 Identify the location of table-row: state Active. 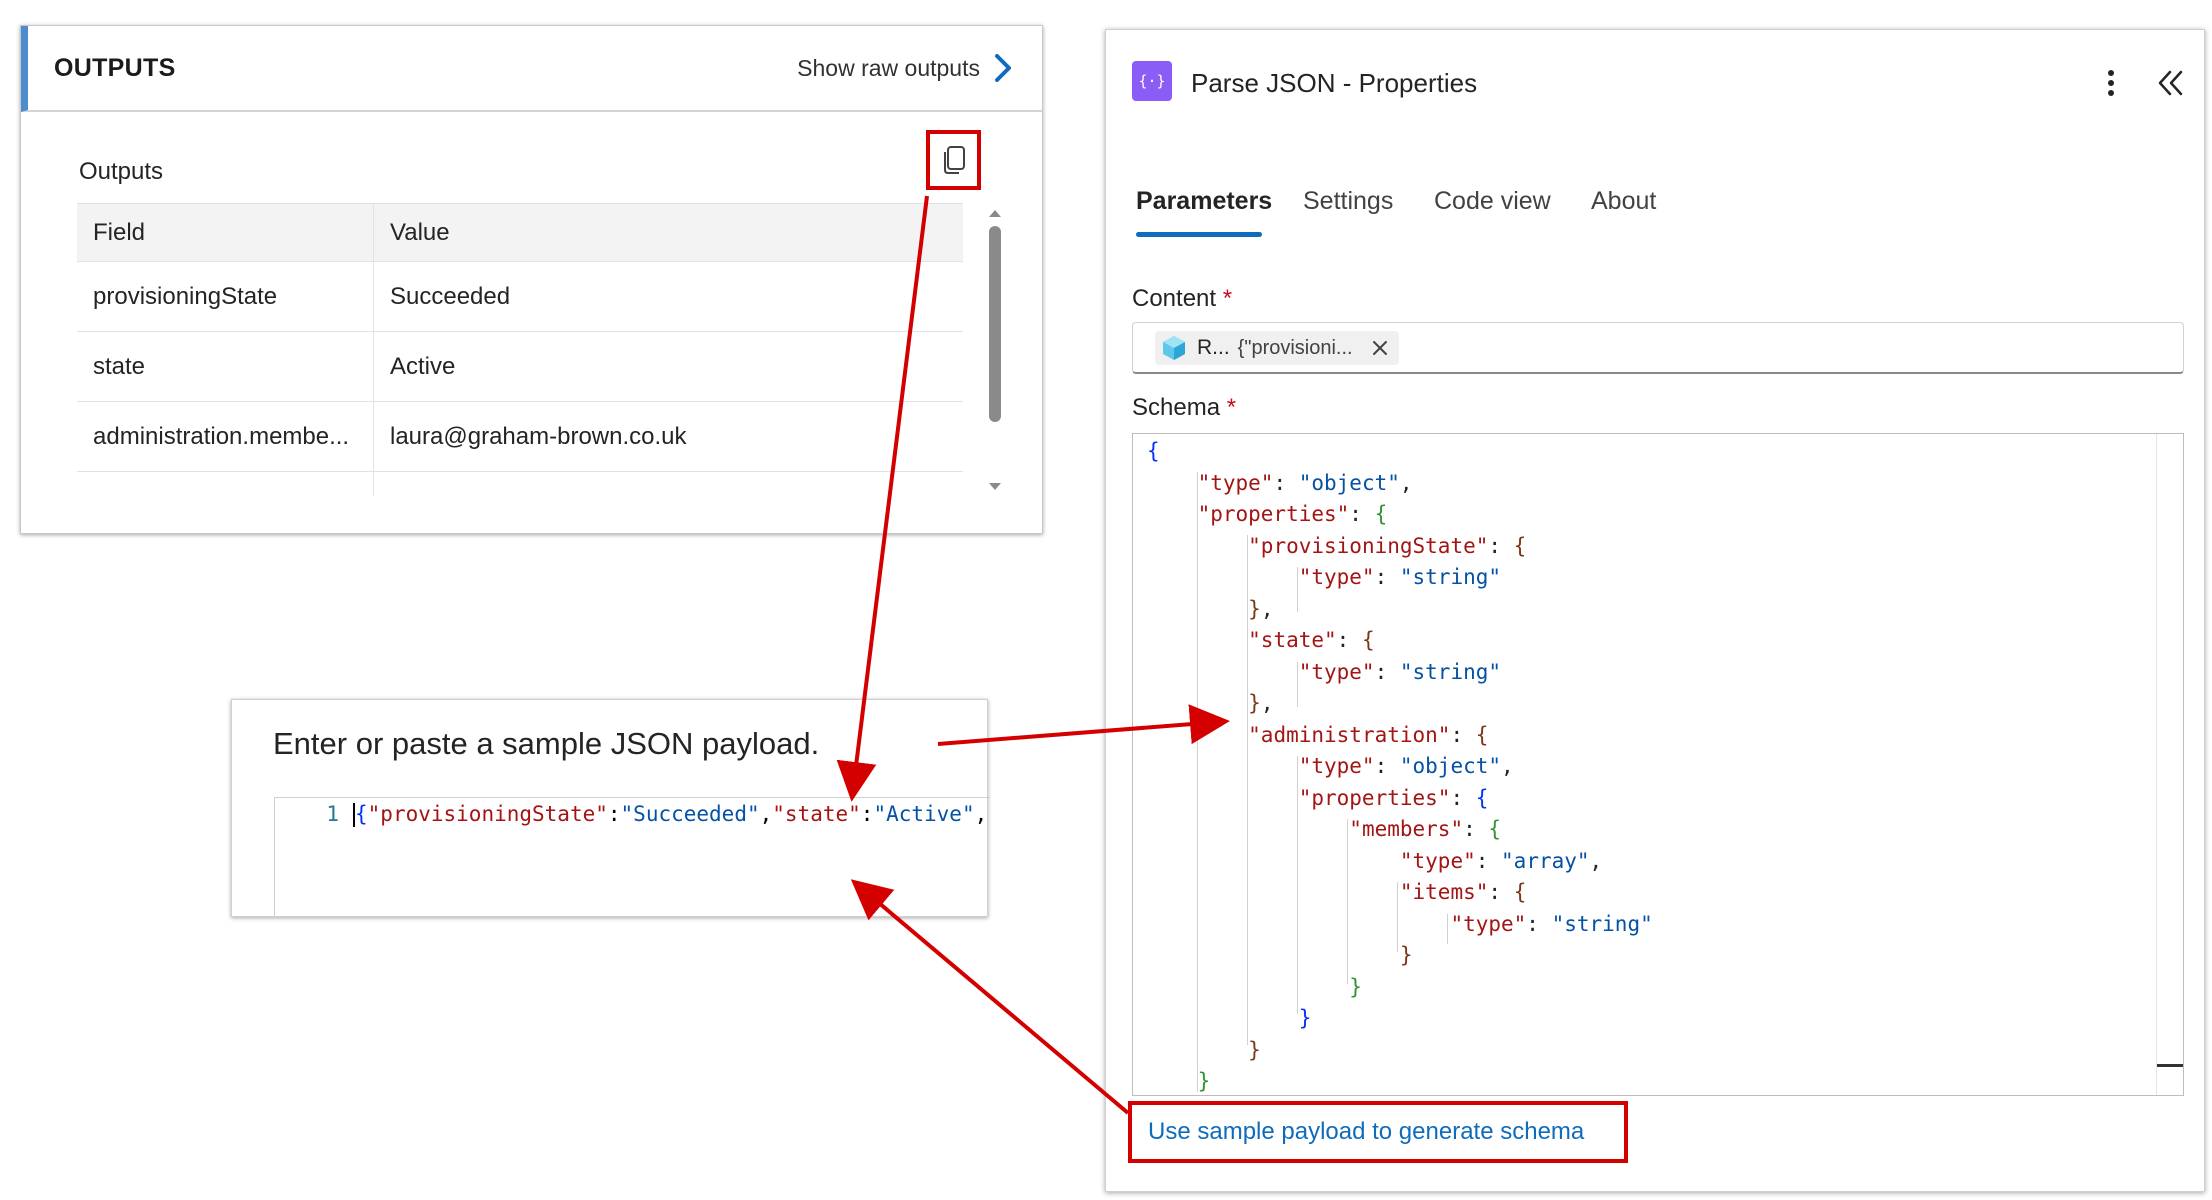
(520, 367).